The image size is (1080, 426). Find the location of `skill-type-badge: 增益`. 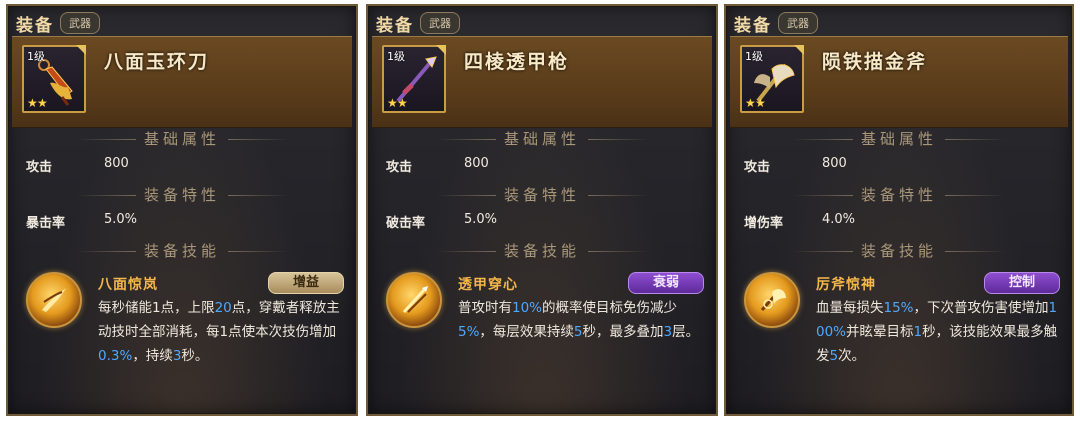

skill-type-badge: 增益 is located at coordinates (306, 283).